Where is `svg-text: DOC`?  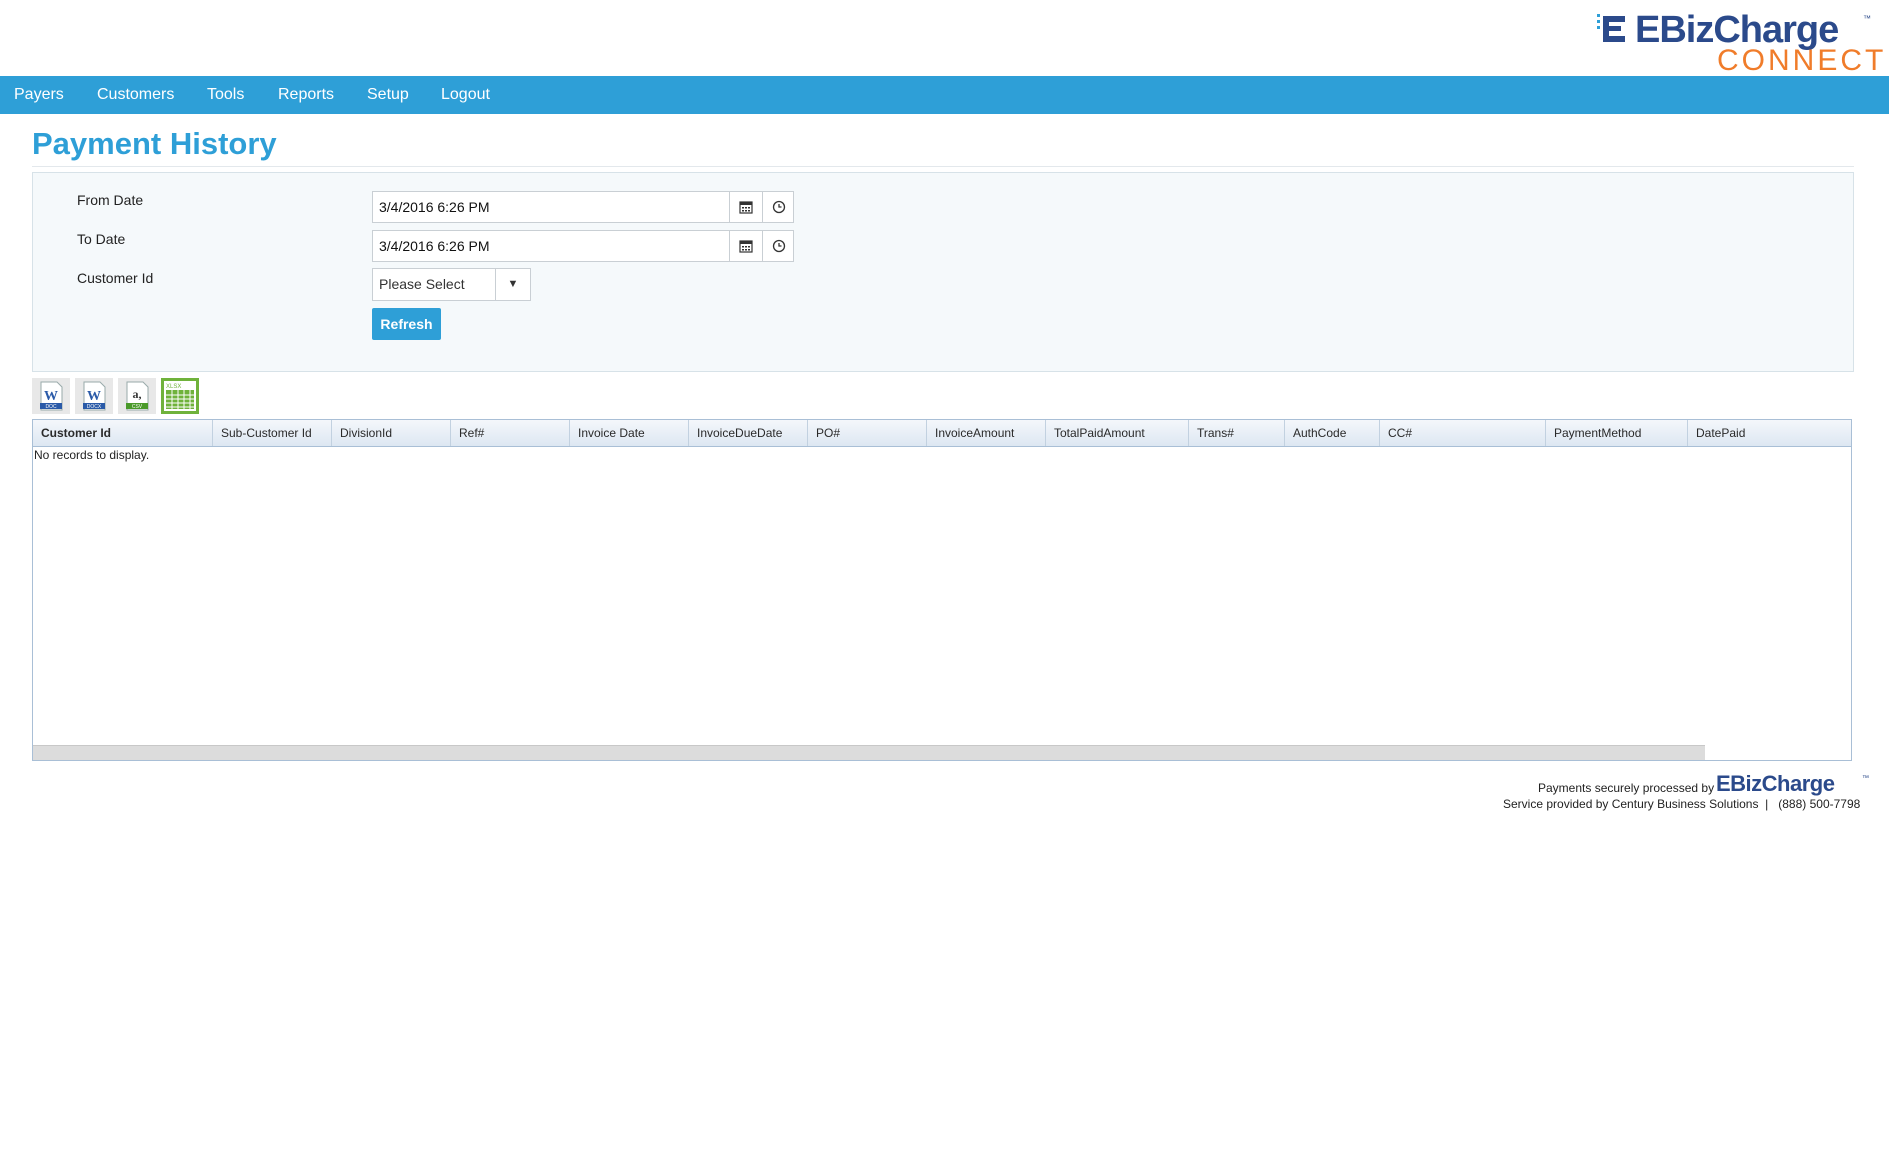
svg-text: DOC is located at coordinates (51, 407).